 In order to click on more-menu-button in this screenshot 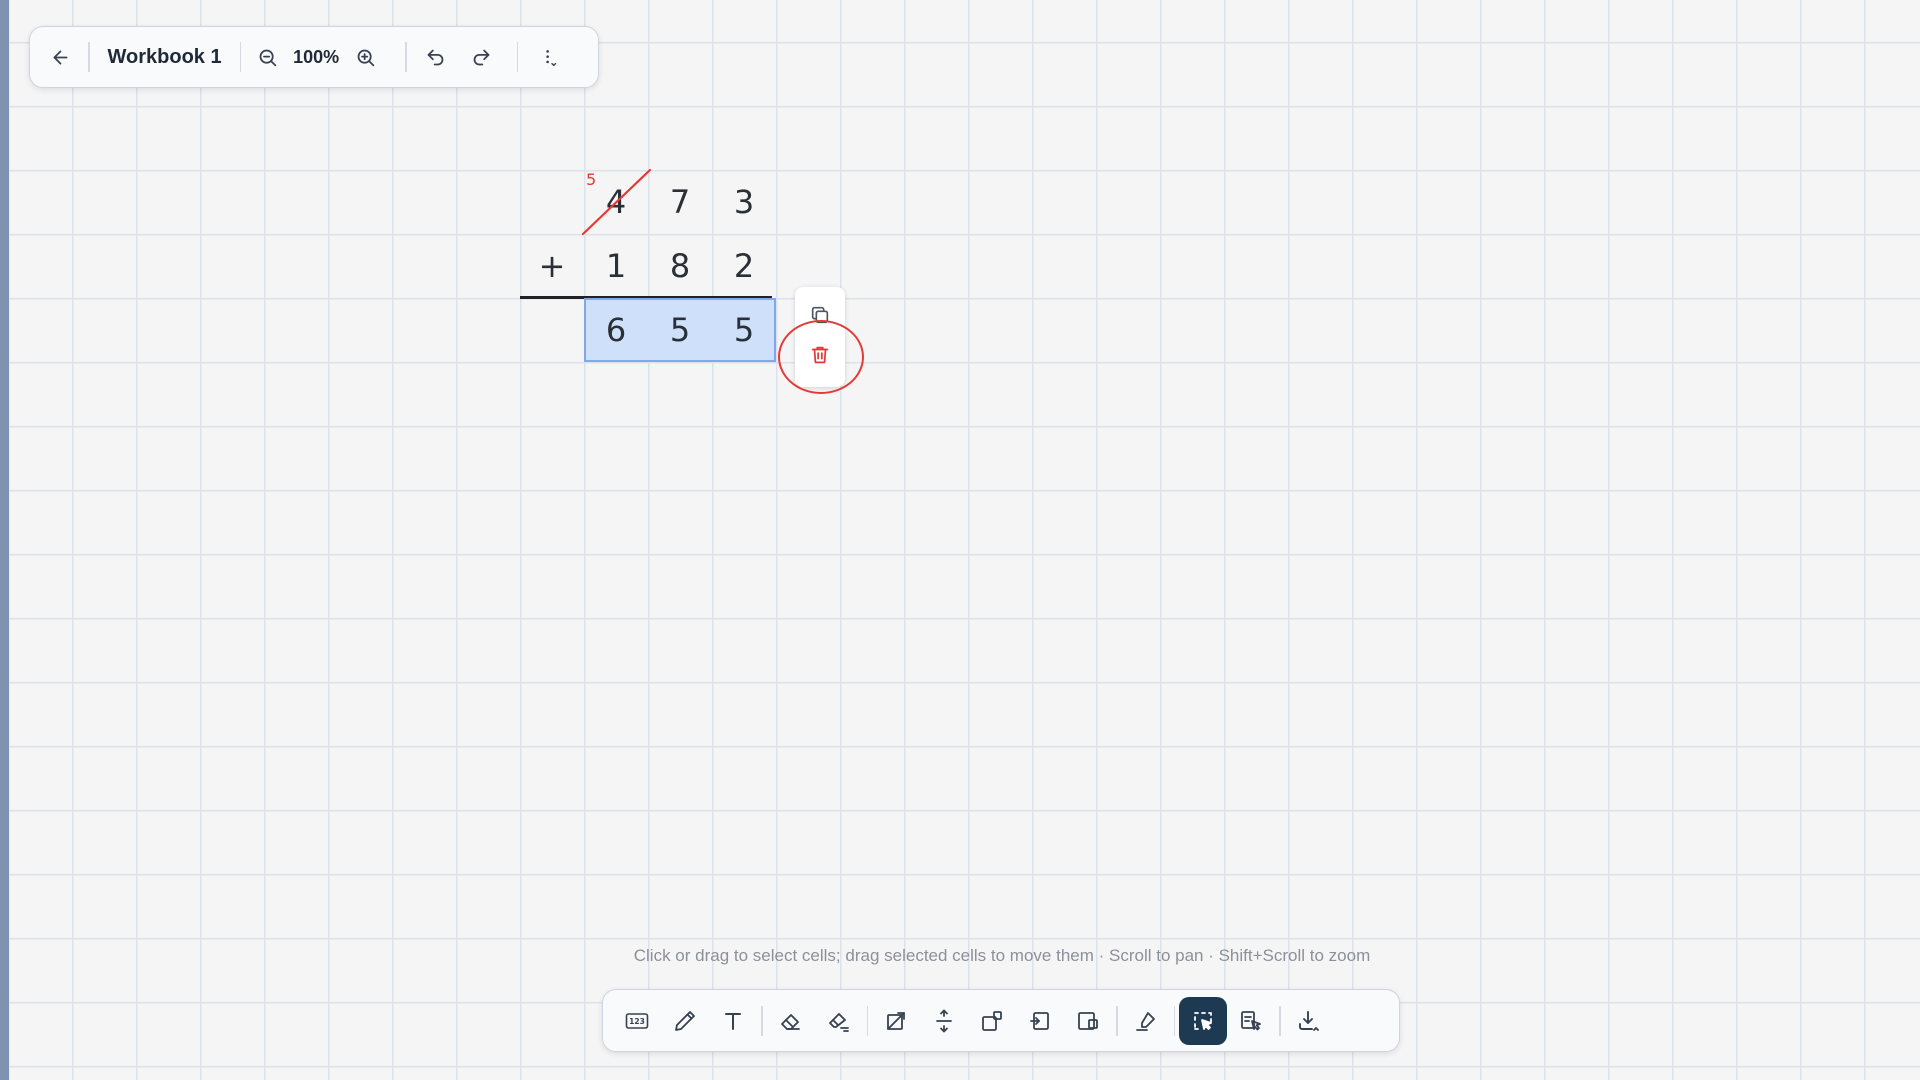, I will do `click(548, 57)`.